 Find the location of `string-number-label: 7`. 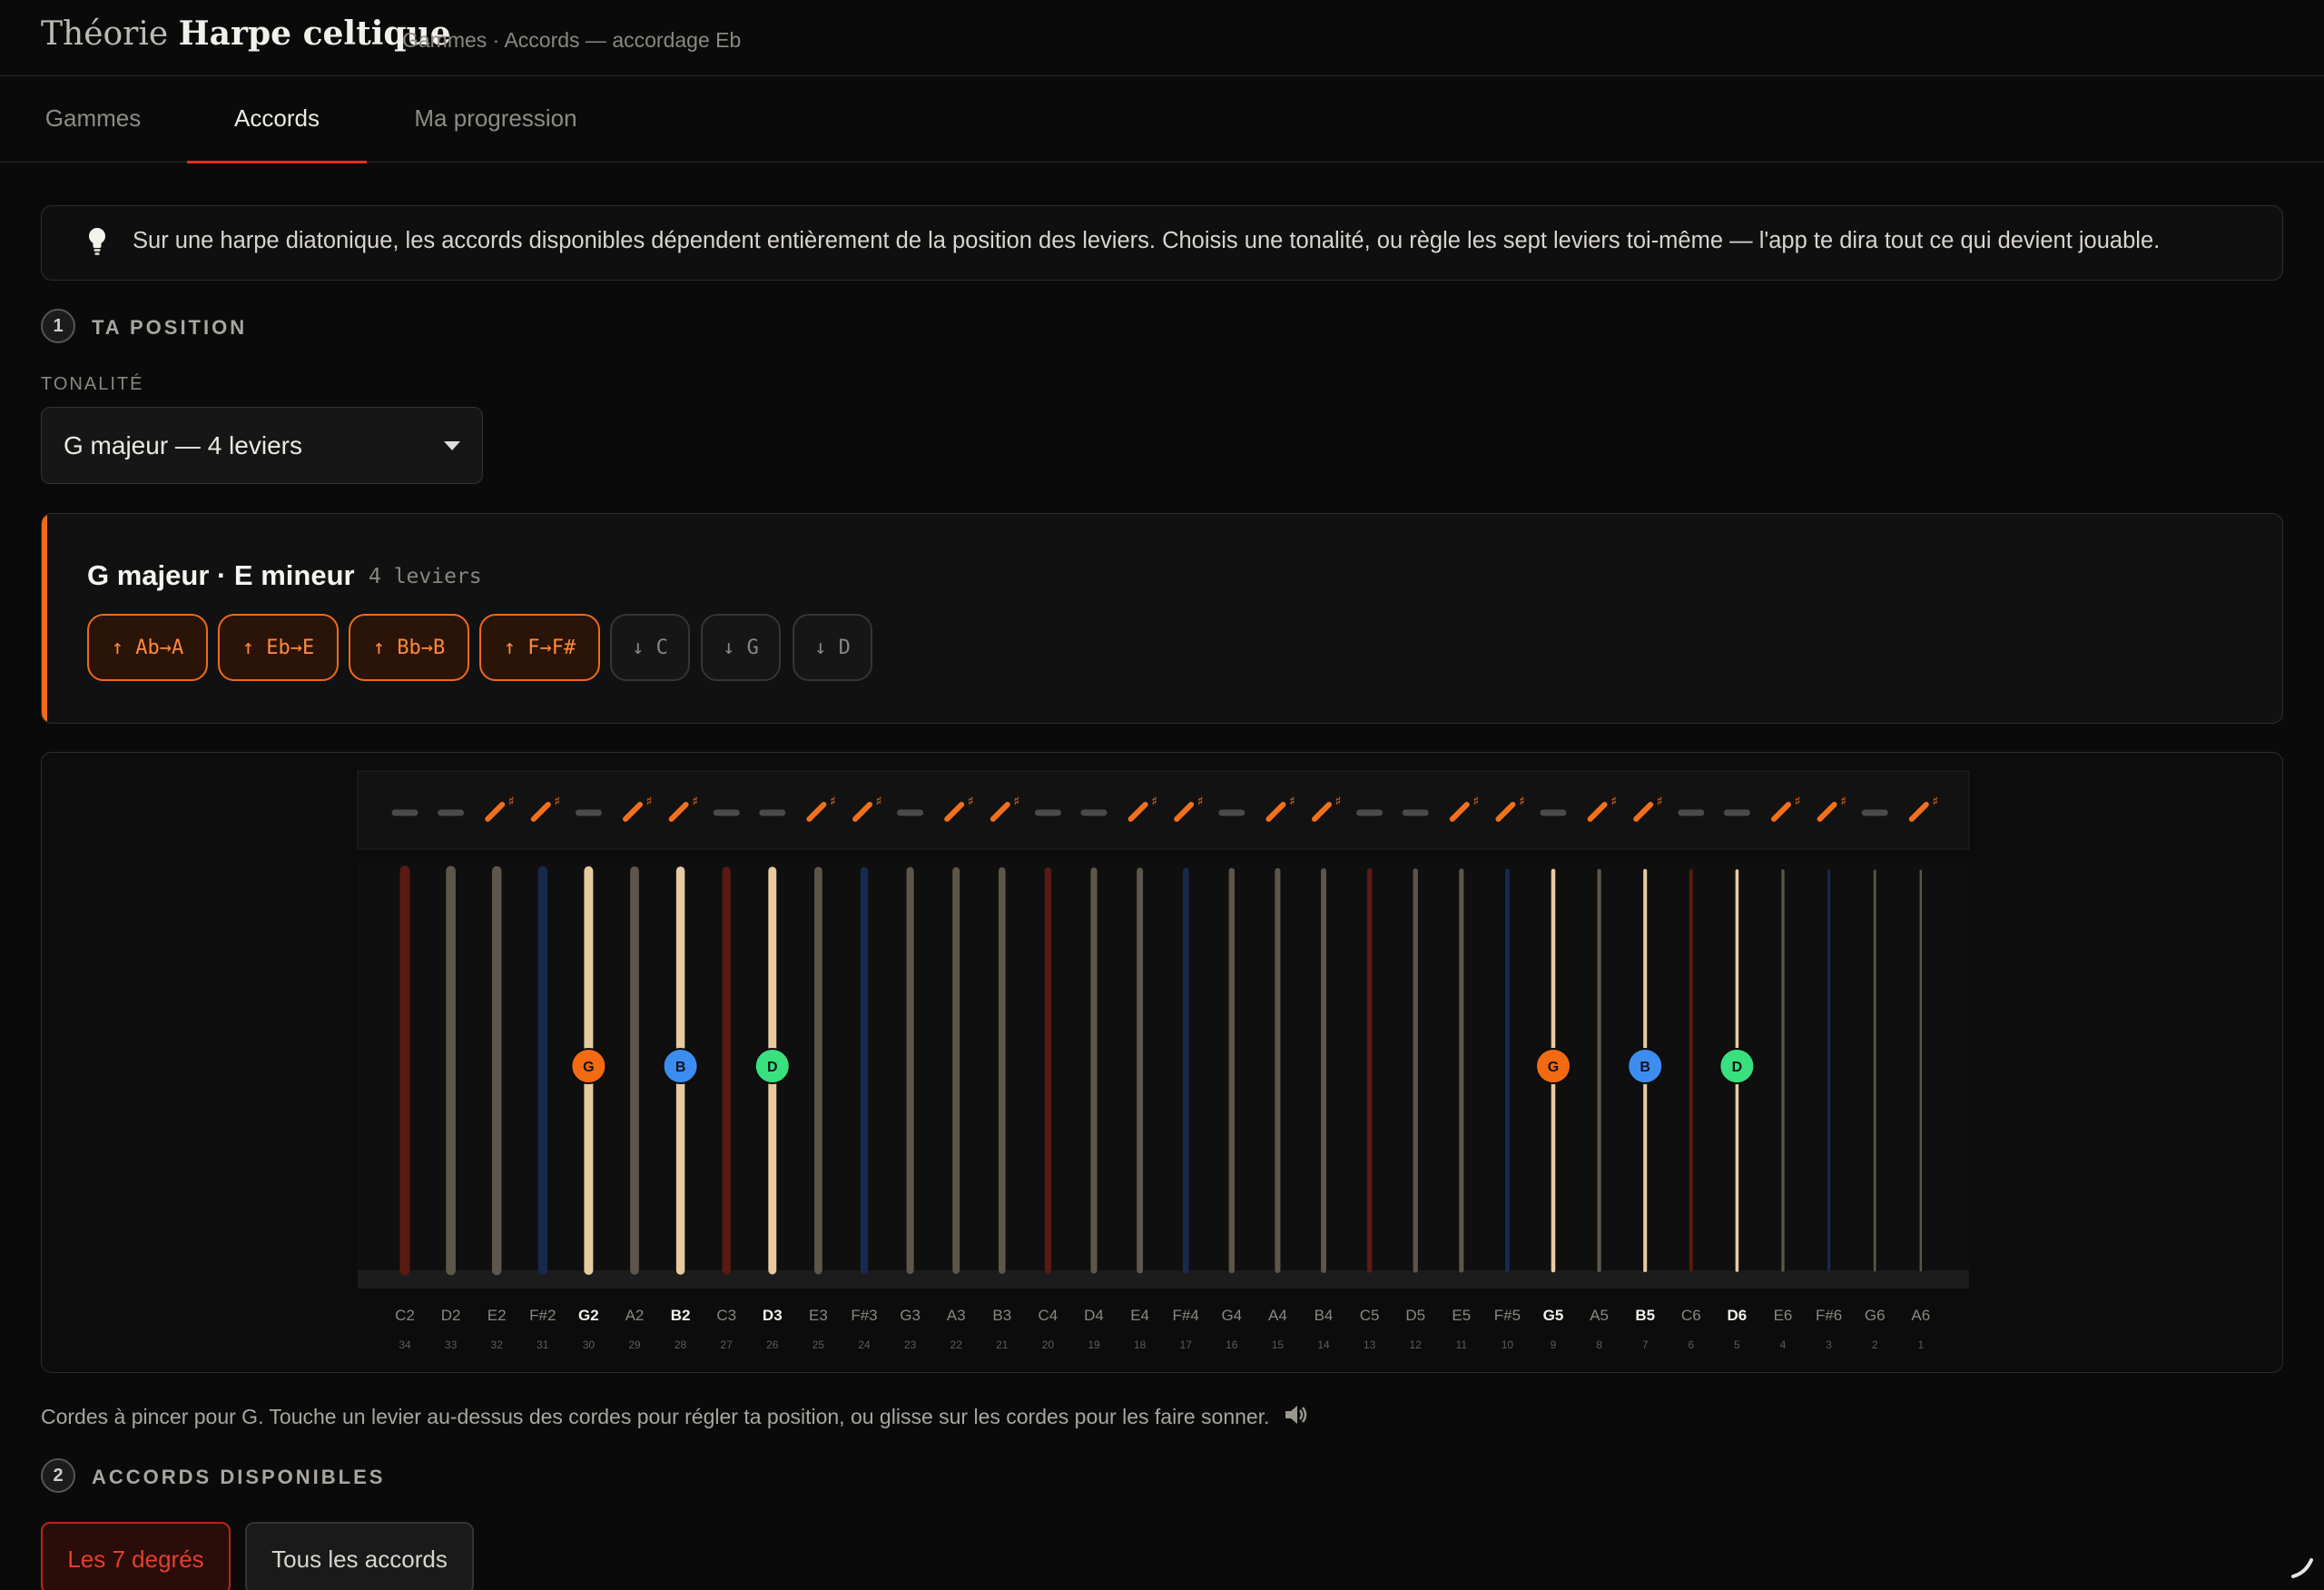

string-number-label: 7 is located at coordinates (1645, 1345).